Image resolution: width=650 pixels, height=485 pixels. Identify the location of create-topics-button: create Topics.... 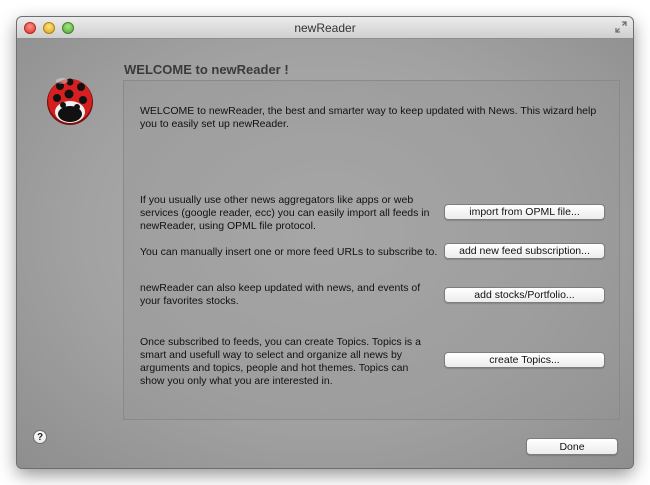
(524, 360).